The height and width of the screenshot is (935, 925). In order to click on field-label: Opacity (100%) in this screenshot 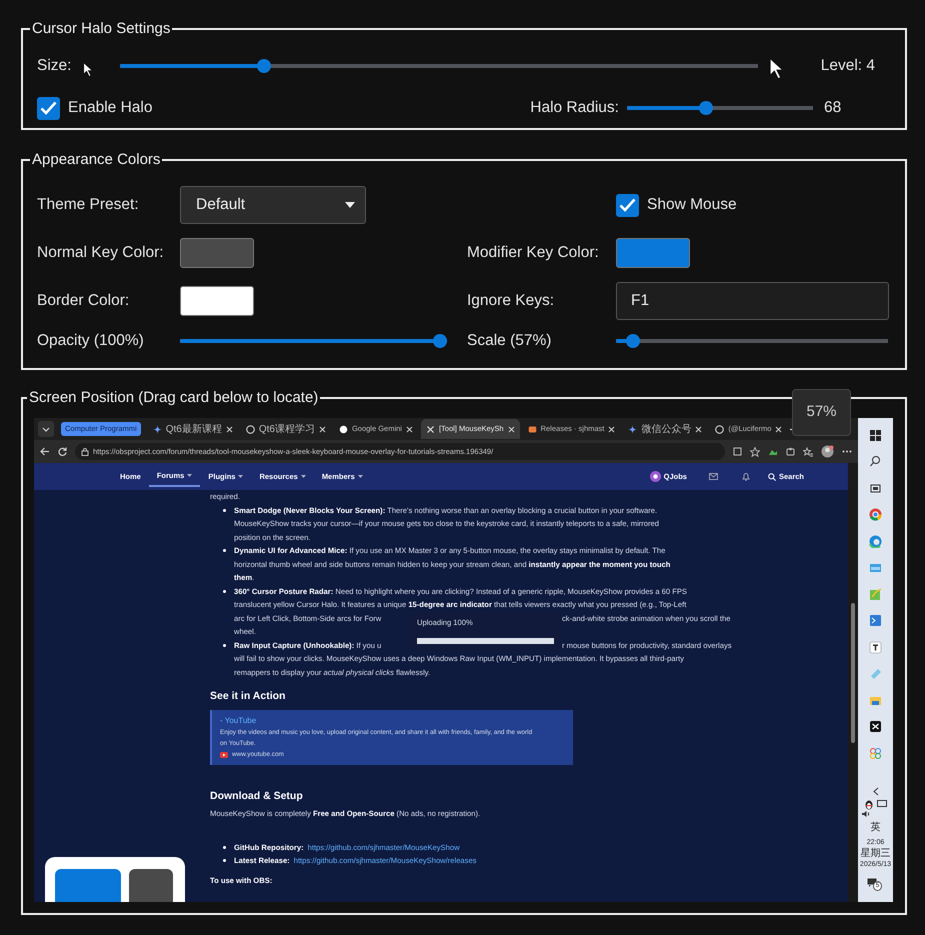, I will do `click(91, 341)`.